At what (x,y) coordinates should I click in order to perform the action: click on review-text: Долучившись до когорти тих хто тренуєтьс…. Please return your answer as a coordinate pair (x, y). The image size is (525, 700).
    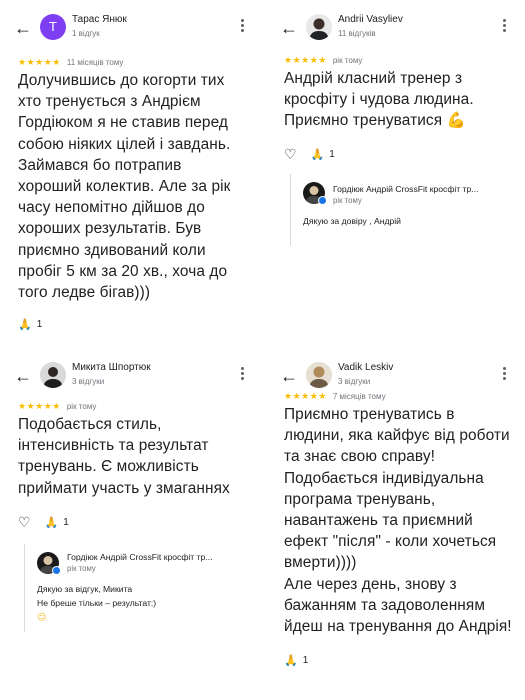
    Looking at the image, I should click on (124, 187).